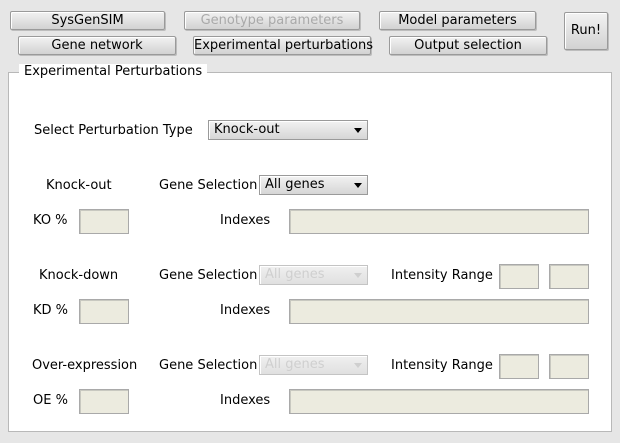 The height and width of the screenshot is (443, 620). What do you see at coordinates (104, 311) in the screenshot?
I see `kd-percent-input` at bounding box center [104, 311].